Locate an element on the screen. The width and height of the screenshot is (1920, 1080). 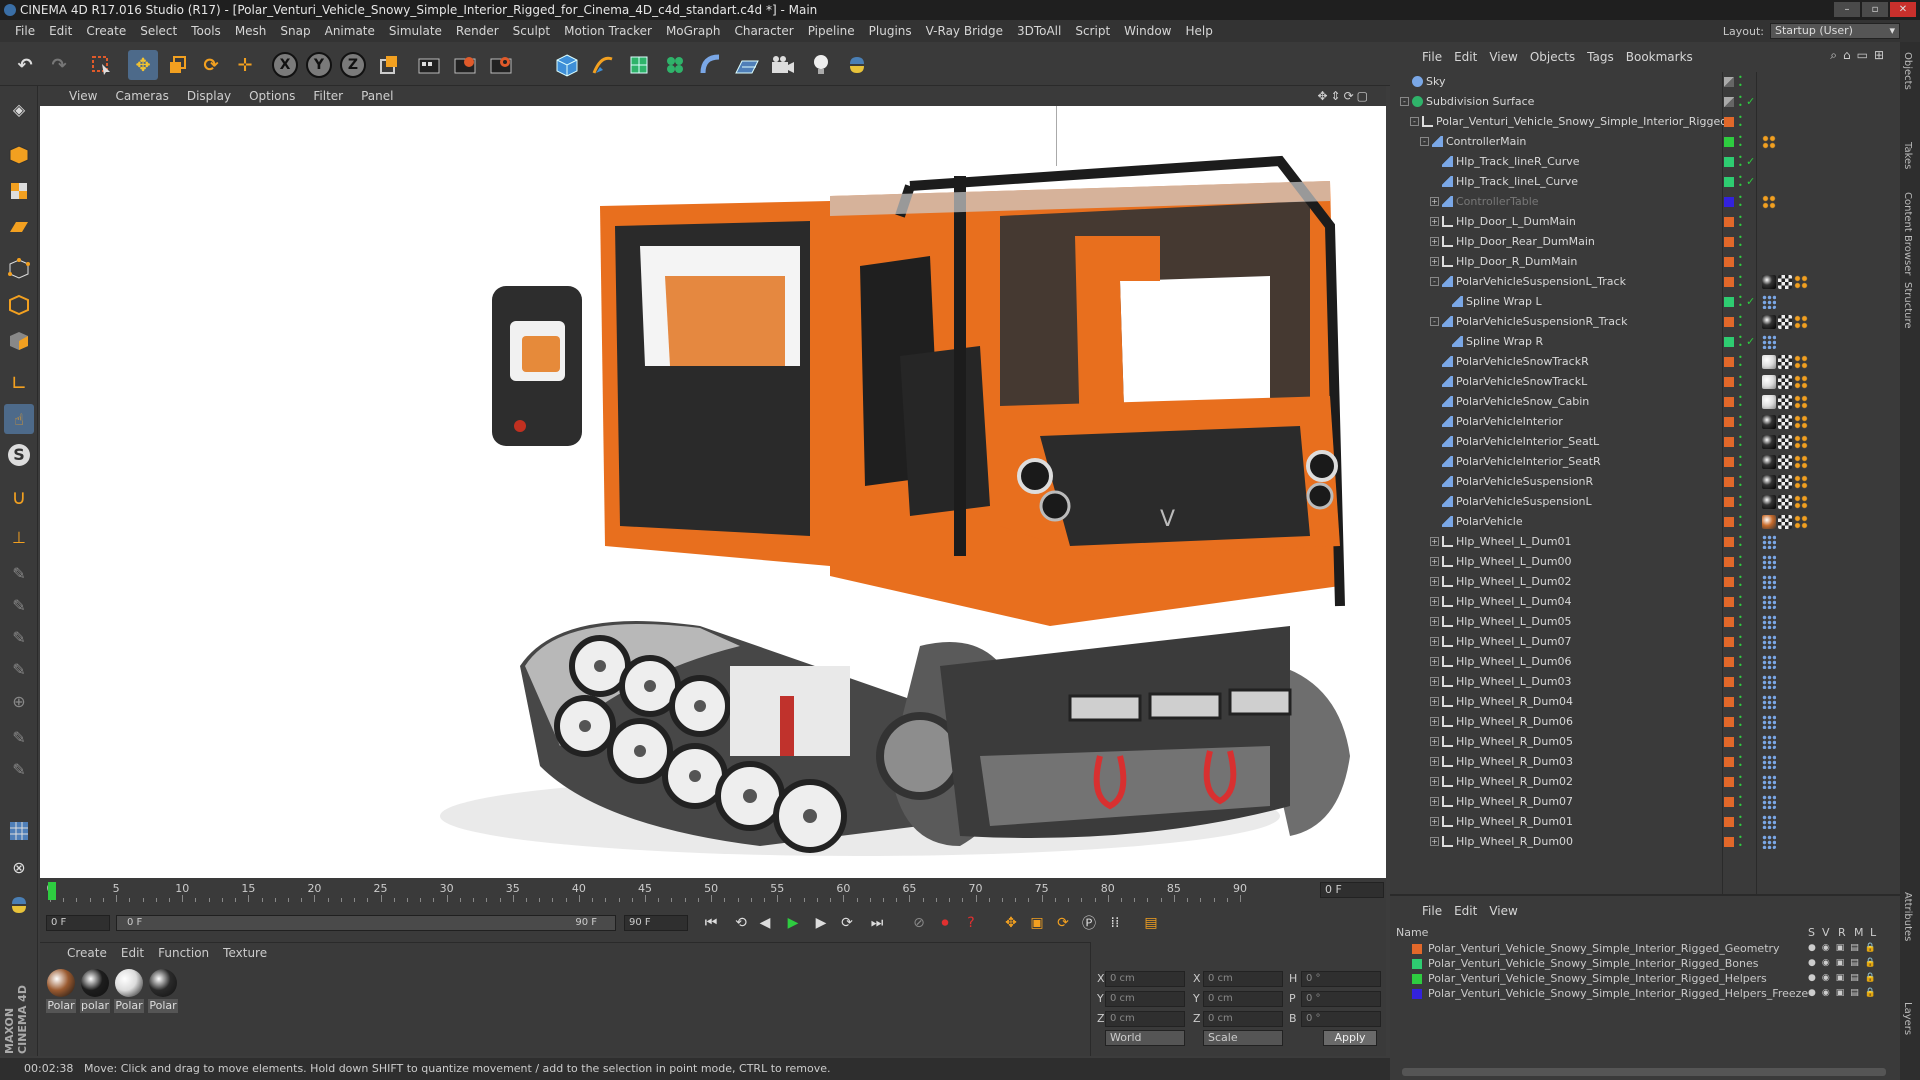
key-pla-icon: ⁞⁞ is located at coordinates (1115, 923).